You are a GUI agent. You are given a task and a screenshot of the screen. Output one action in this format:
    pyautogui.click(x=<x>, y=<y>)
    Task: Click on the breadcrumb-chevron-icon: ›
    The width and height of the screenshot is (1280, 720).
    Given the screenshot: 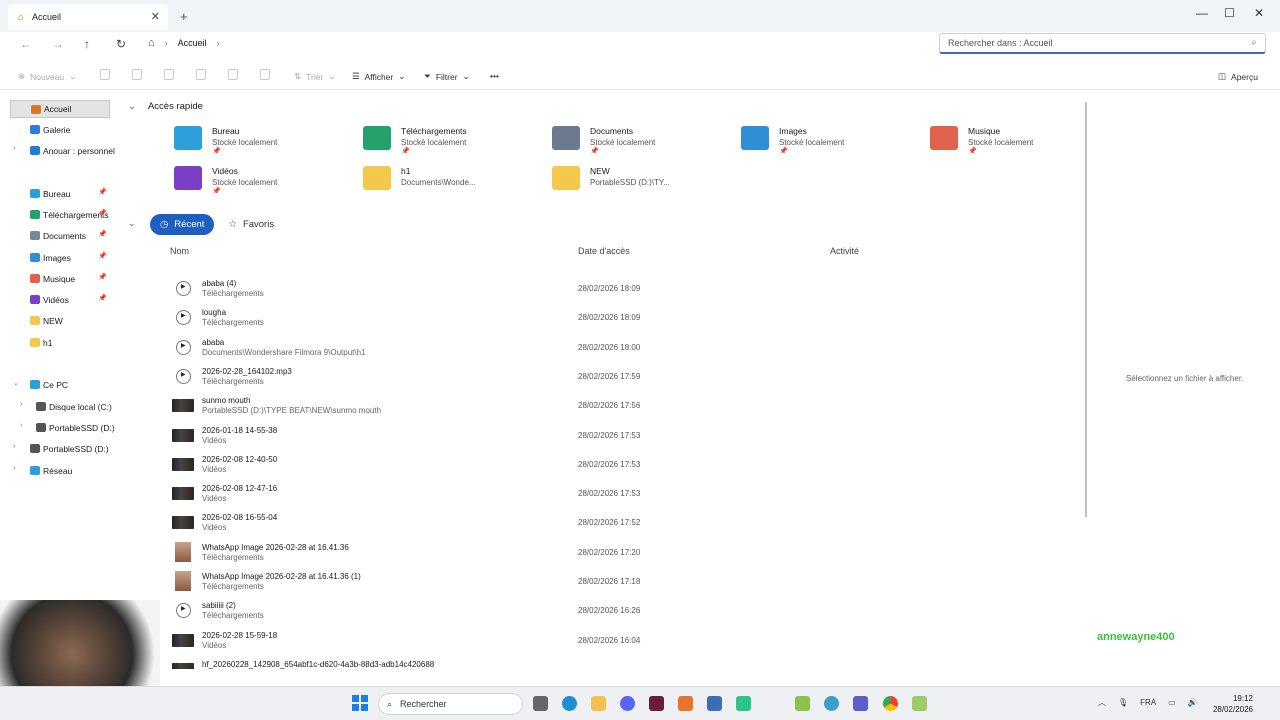 What is the action you would take?
    pyautogui.click(x=218, y=43)
    